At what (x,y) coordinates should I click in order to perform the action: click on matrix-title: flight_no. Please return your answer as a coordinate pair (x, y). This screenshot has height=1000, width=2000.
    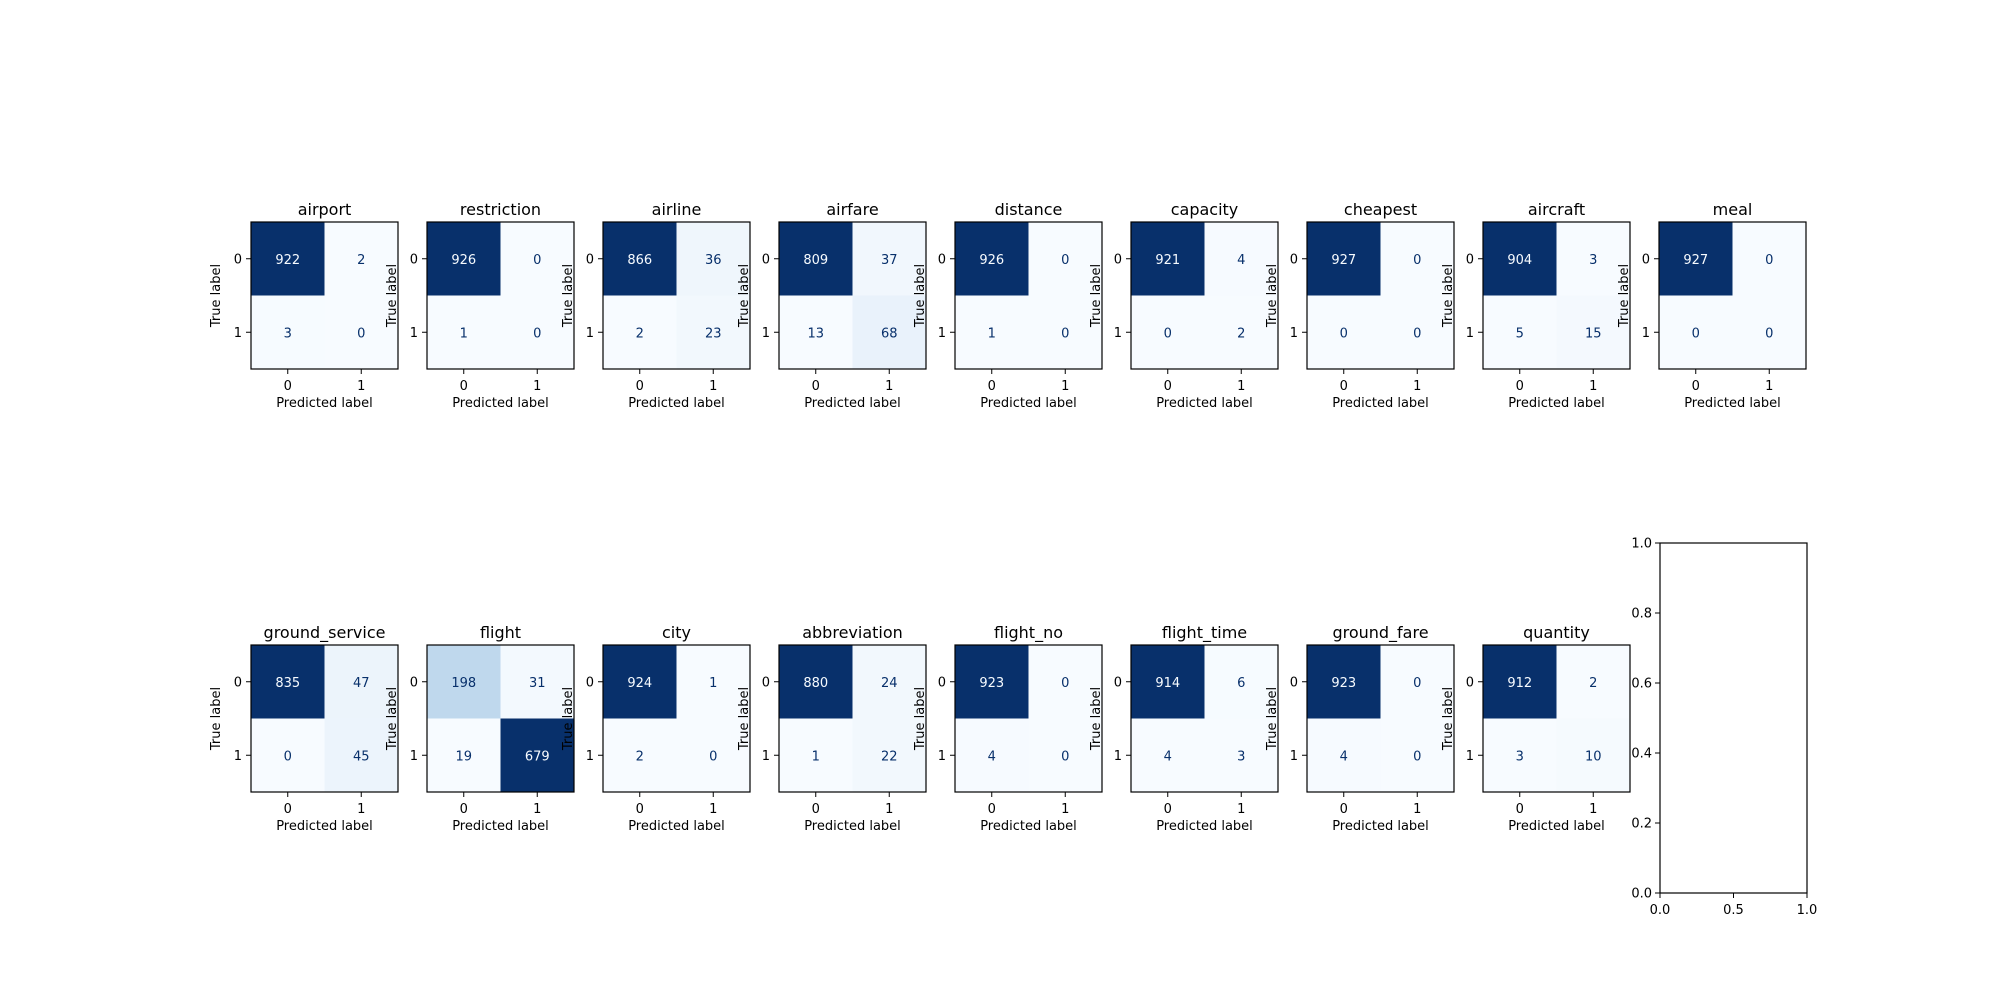
    Looking at the image, I should click on (1028, 633).